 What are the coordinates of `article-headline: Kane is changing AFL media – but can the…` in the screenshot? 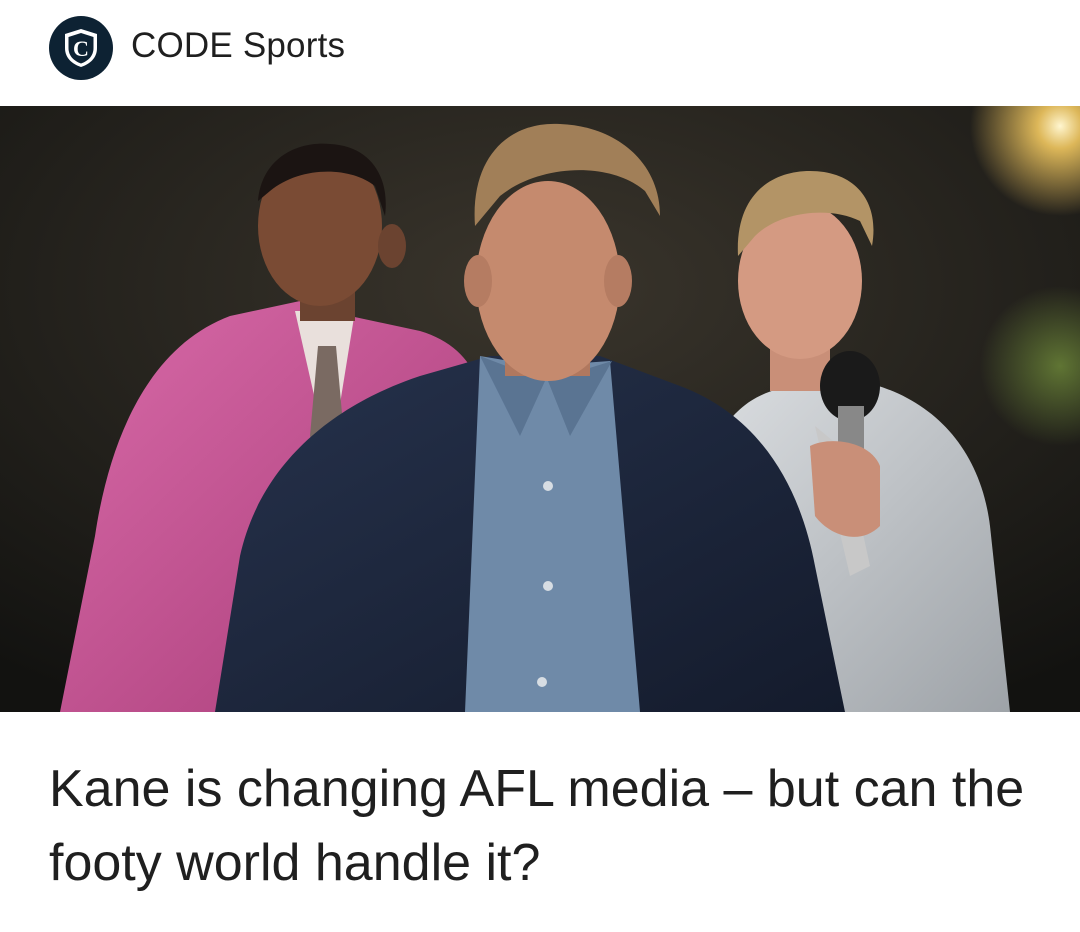 It's located at (544, 826).